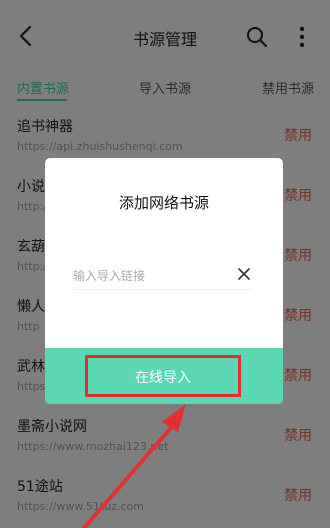  What do you see at coordinates (163, 203) in the screenshot?
I see `dialog-title: 添加网络书源` at bounding box center [163, 203].